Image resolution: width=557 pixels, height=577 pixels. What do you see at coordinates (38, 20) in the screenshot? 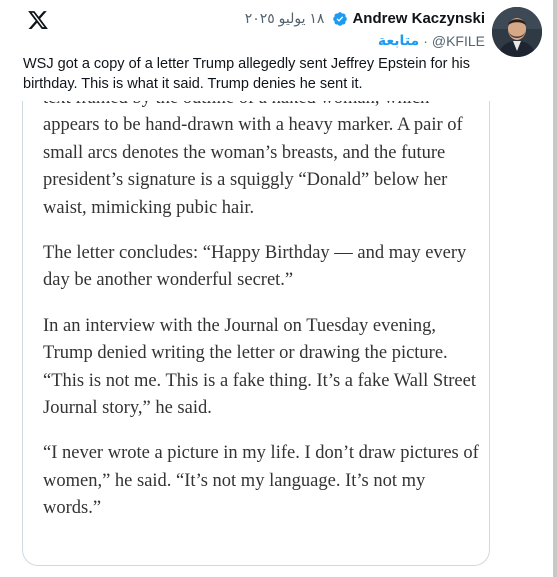
I see `x-logo-icon` at bounding box center [38, 20].